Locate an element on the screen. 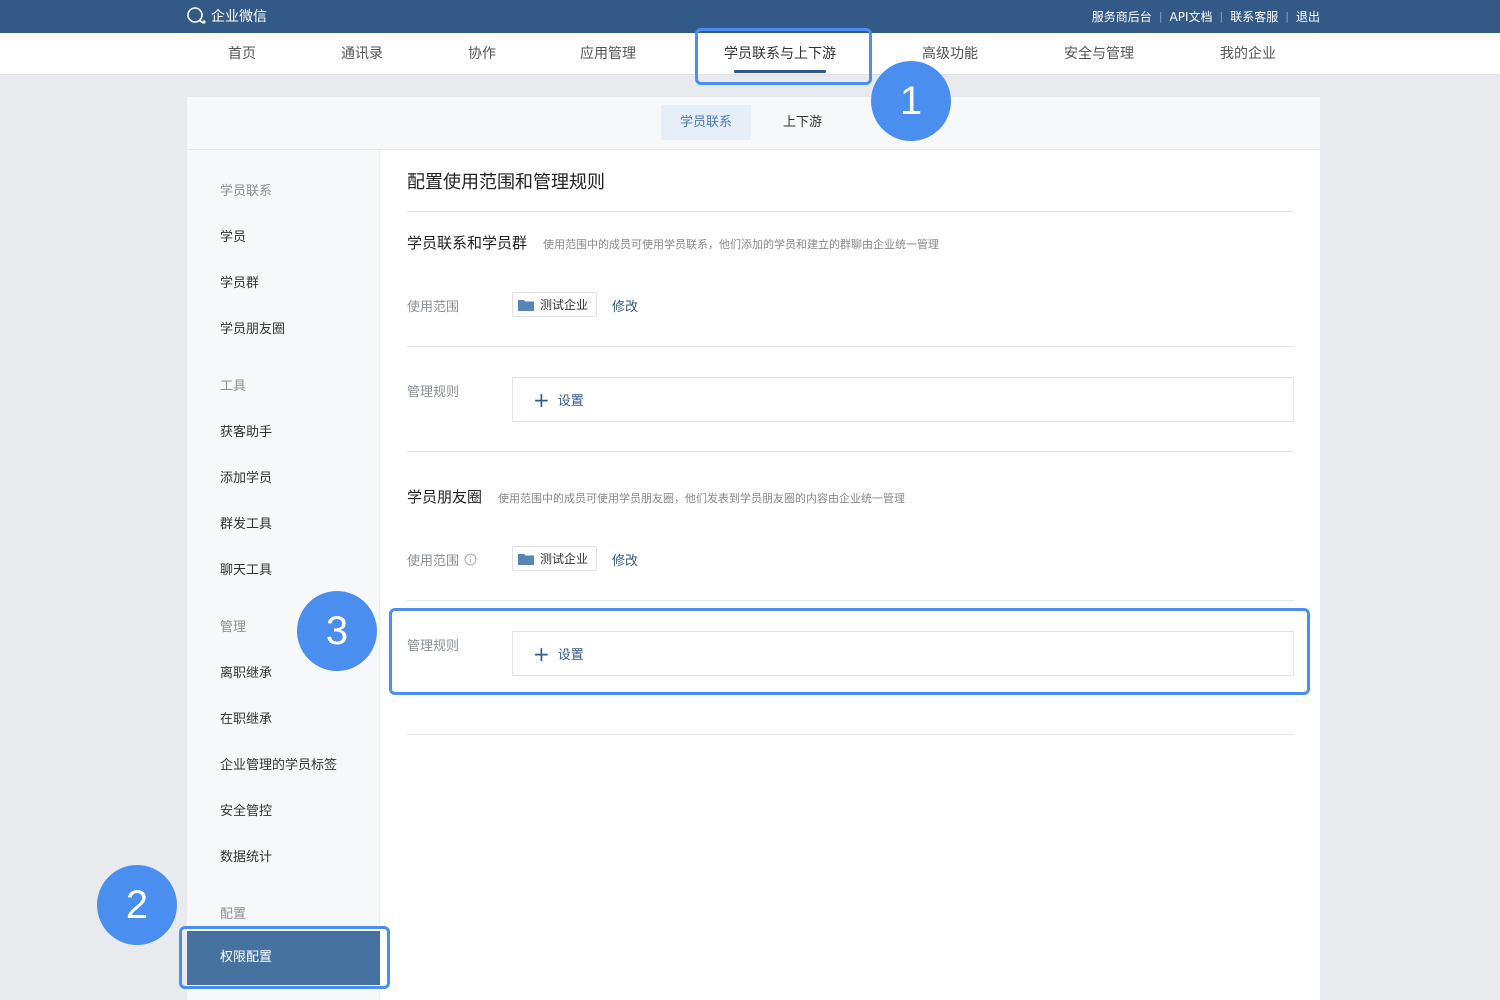  sidebar-heading: 配置 is located at coordinates (233, 914).